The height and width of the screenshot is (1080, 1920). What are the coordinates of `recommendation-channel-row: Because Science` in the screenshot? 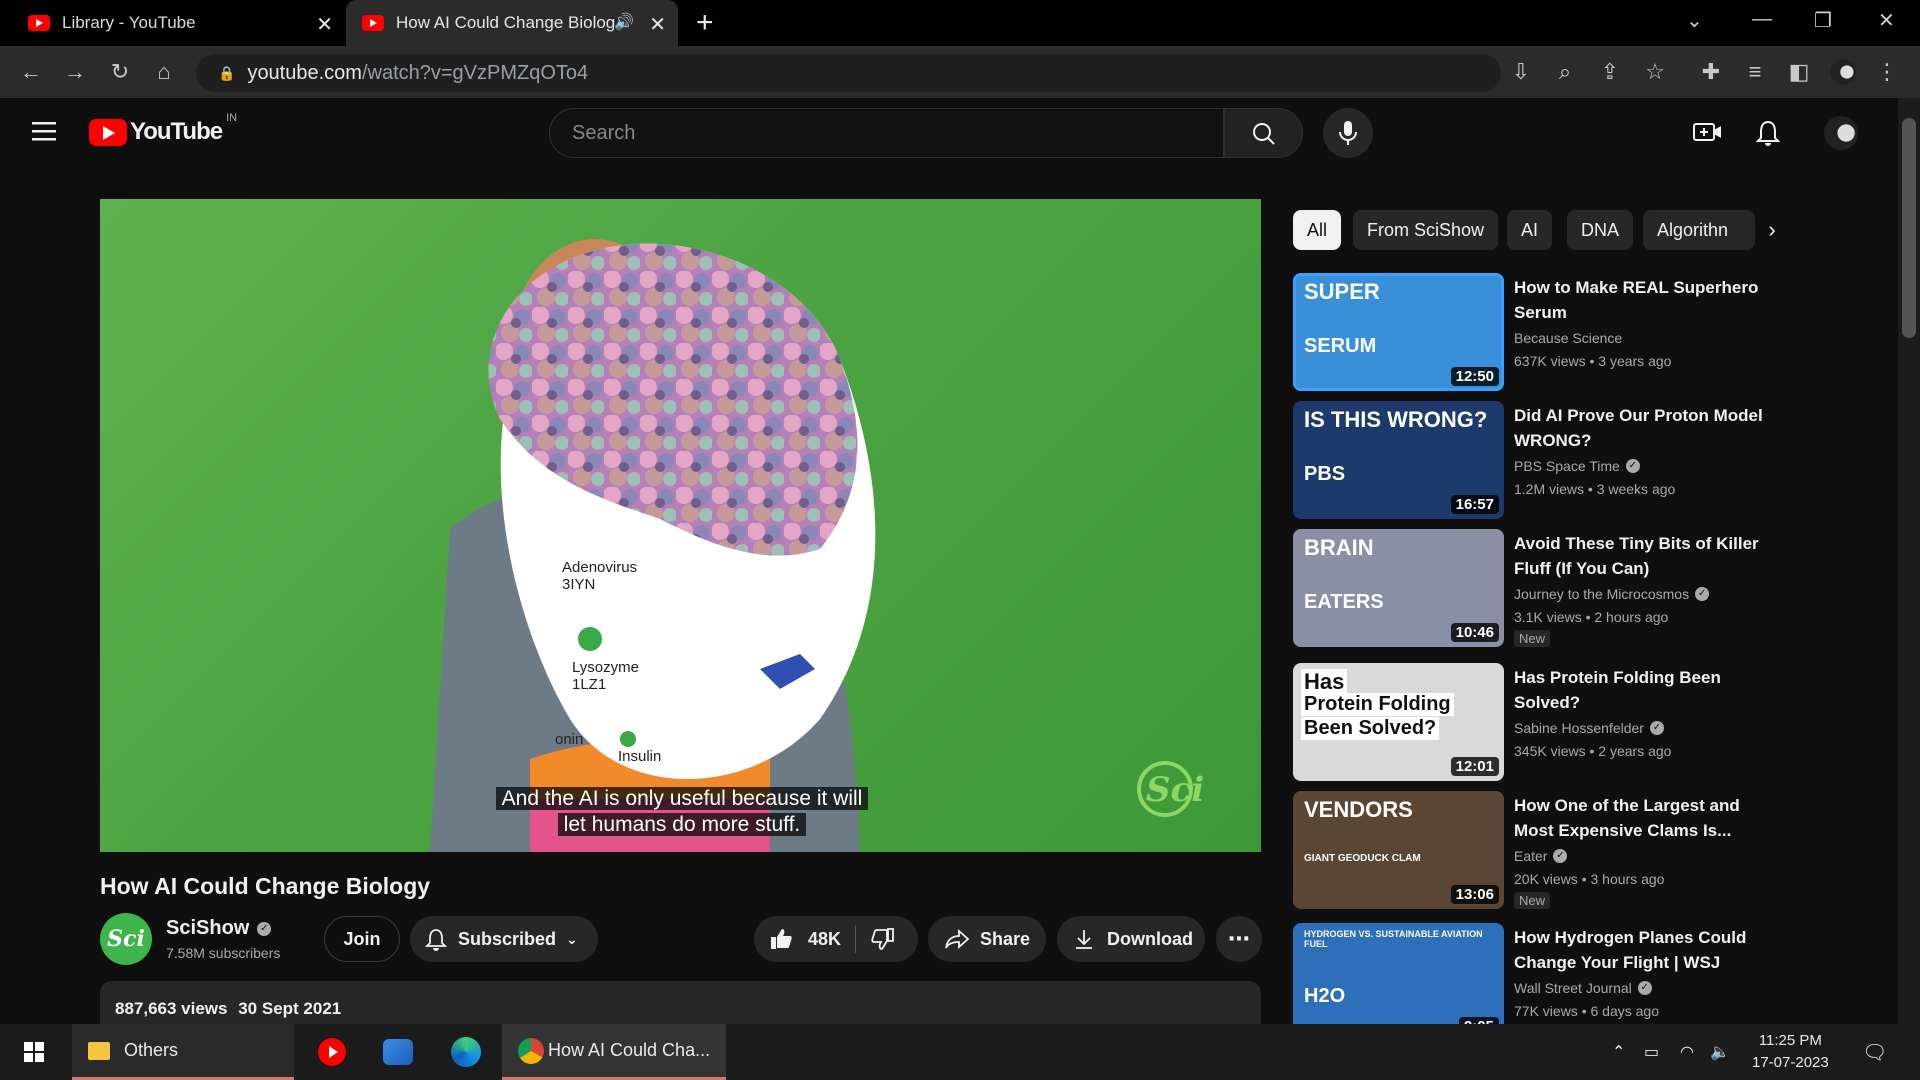 It's located at (1568, 338).